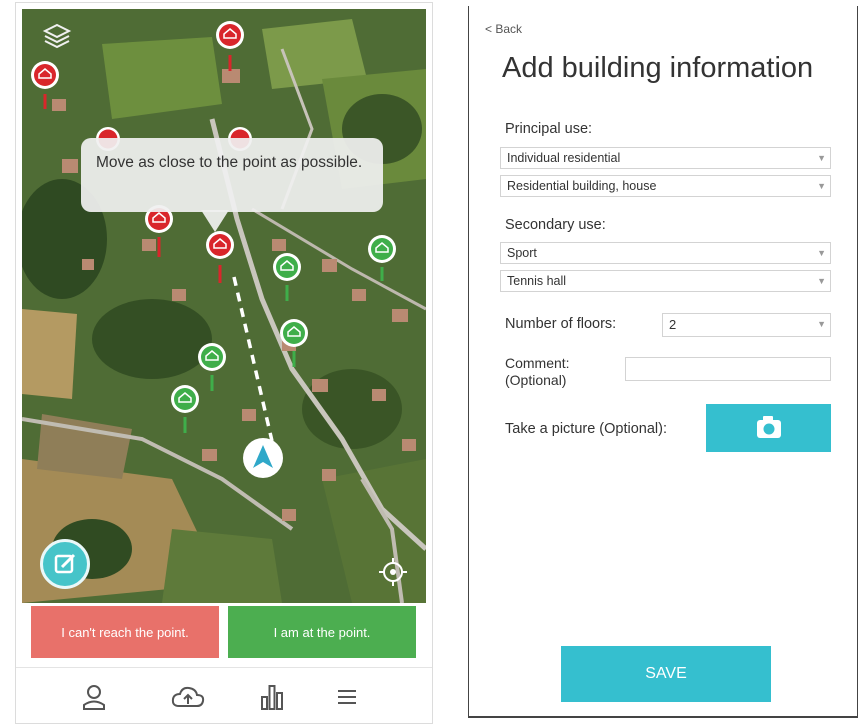 The image size is (863, 727). I want to click on save-button: SAVE, so click(666, 674).